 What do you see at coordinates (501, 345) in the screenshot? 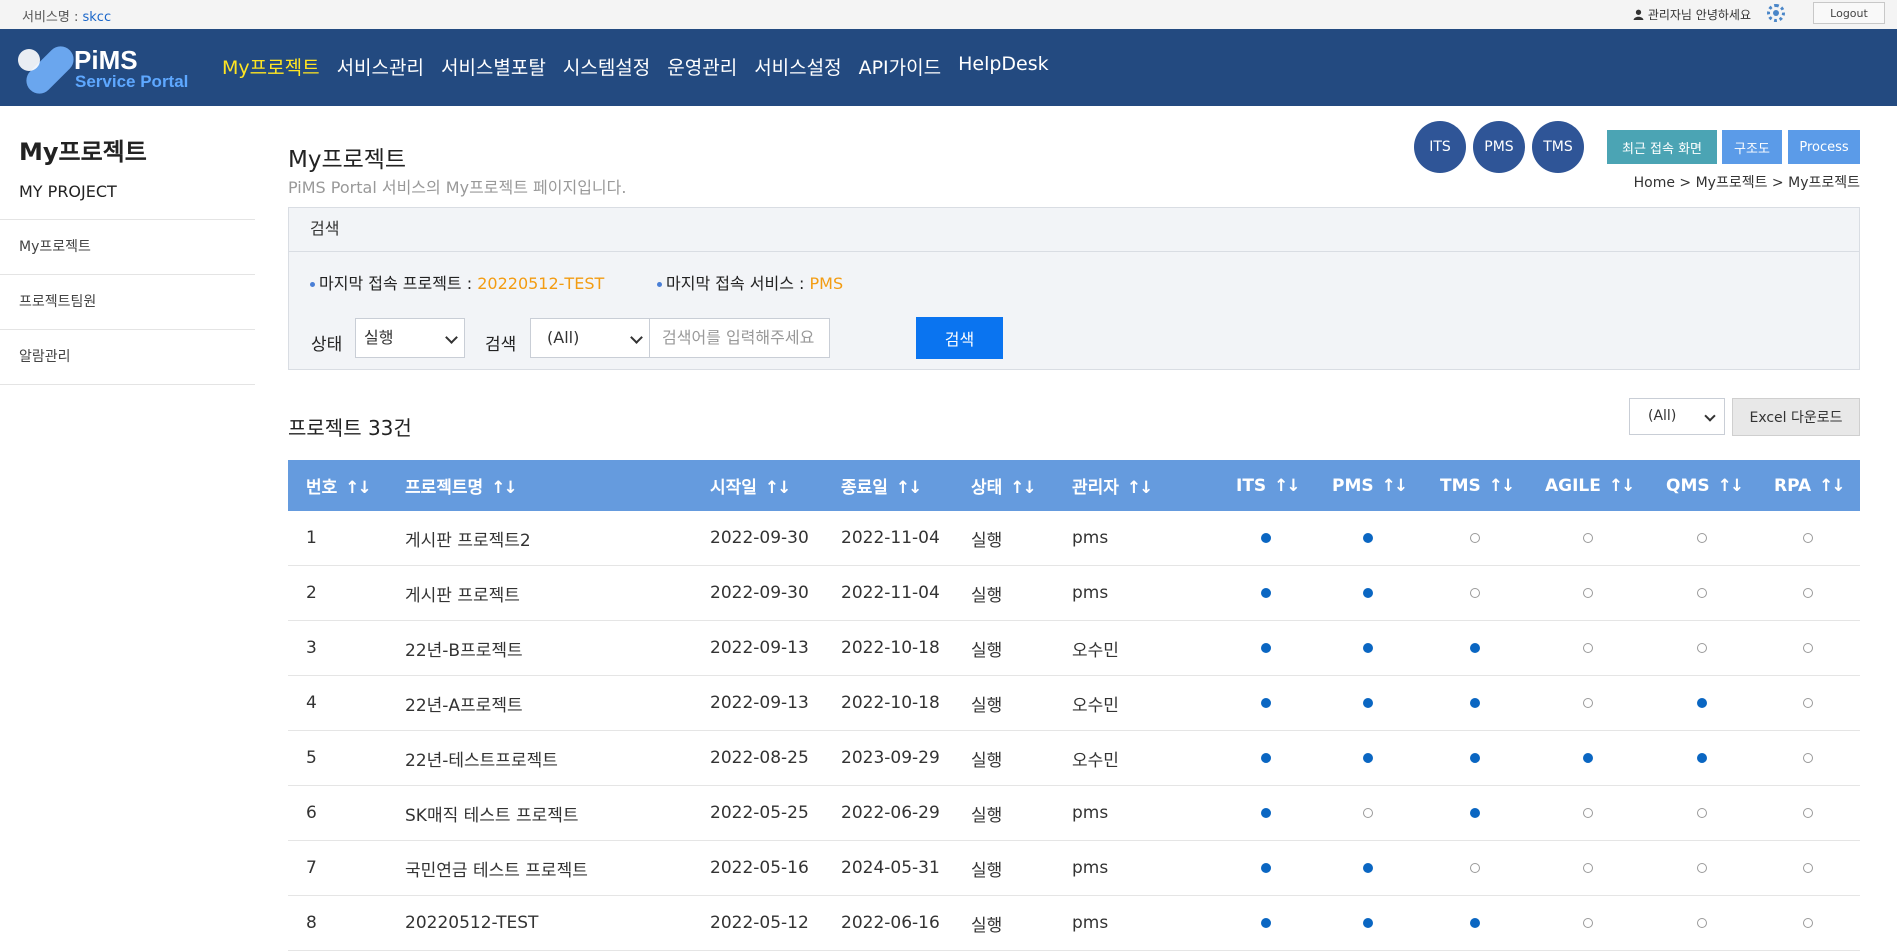
I see `search-type-label: 검색` at bounding box center [501, 345].